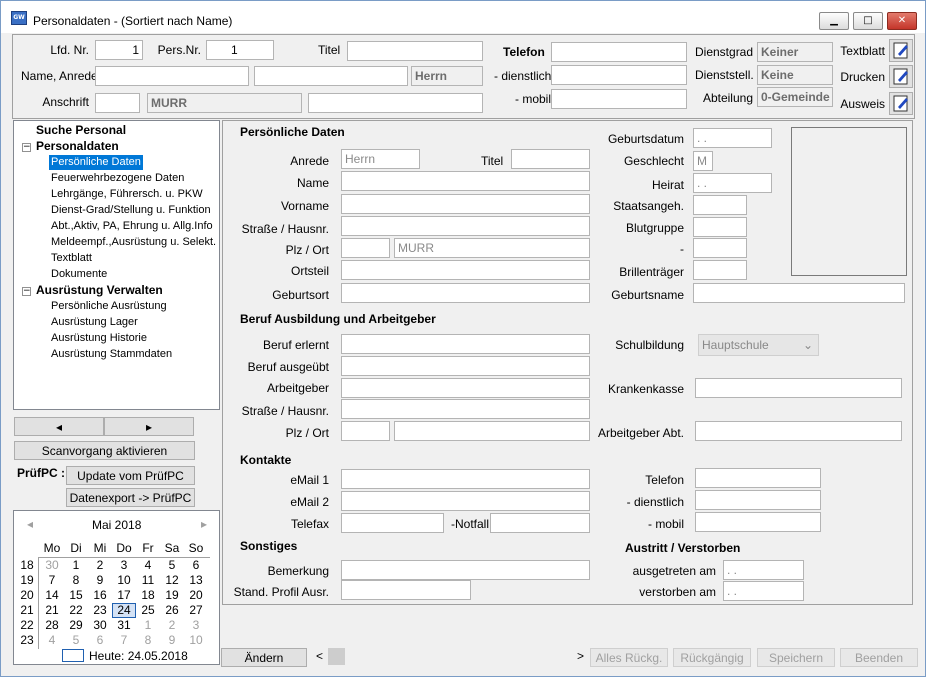 This screenshot has width=926, height=677. I want to click on calendar-day: 15, so click(76, 595).